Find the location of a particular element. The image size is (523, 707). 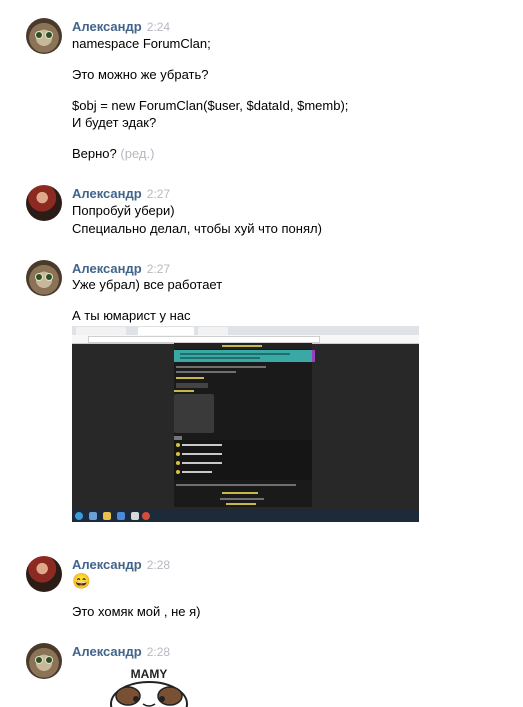

message-header: Александр 2:27 is located at coordinates (121, 194).